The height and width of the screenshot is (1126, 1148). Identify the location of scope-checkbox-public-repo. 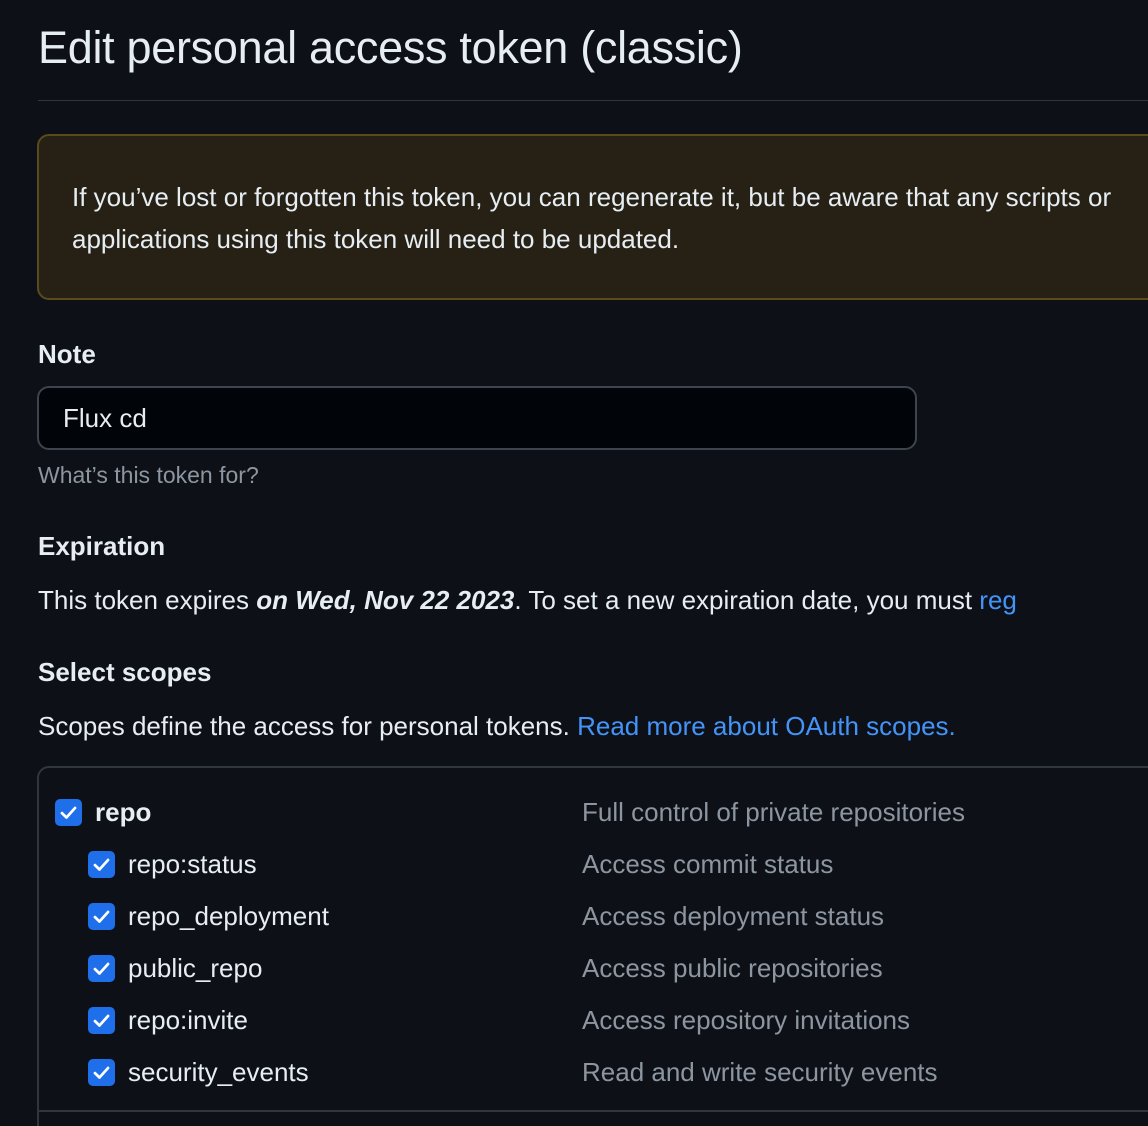
(101, 968).